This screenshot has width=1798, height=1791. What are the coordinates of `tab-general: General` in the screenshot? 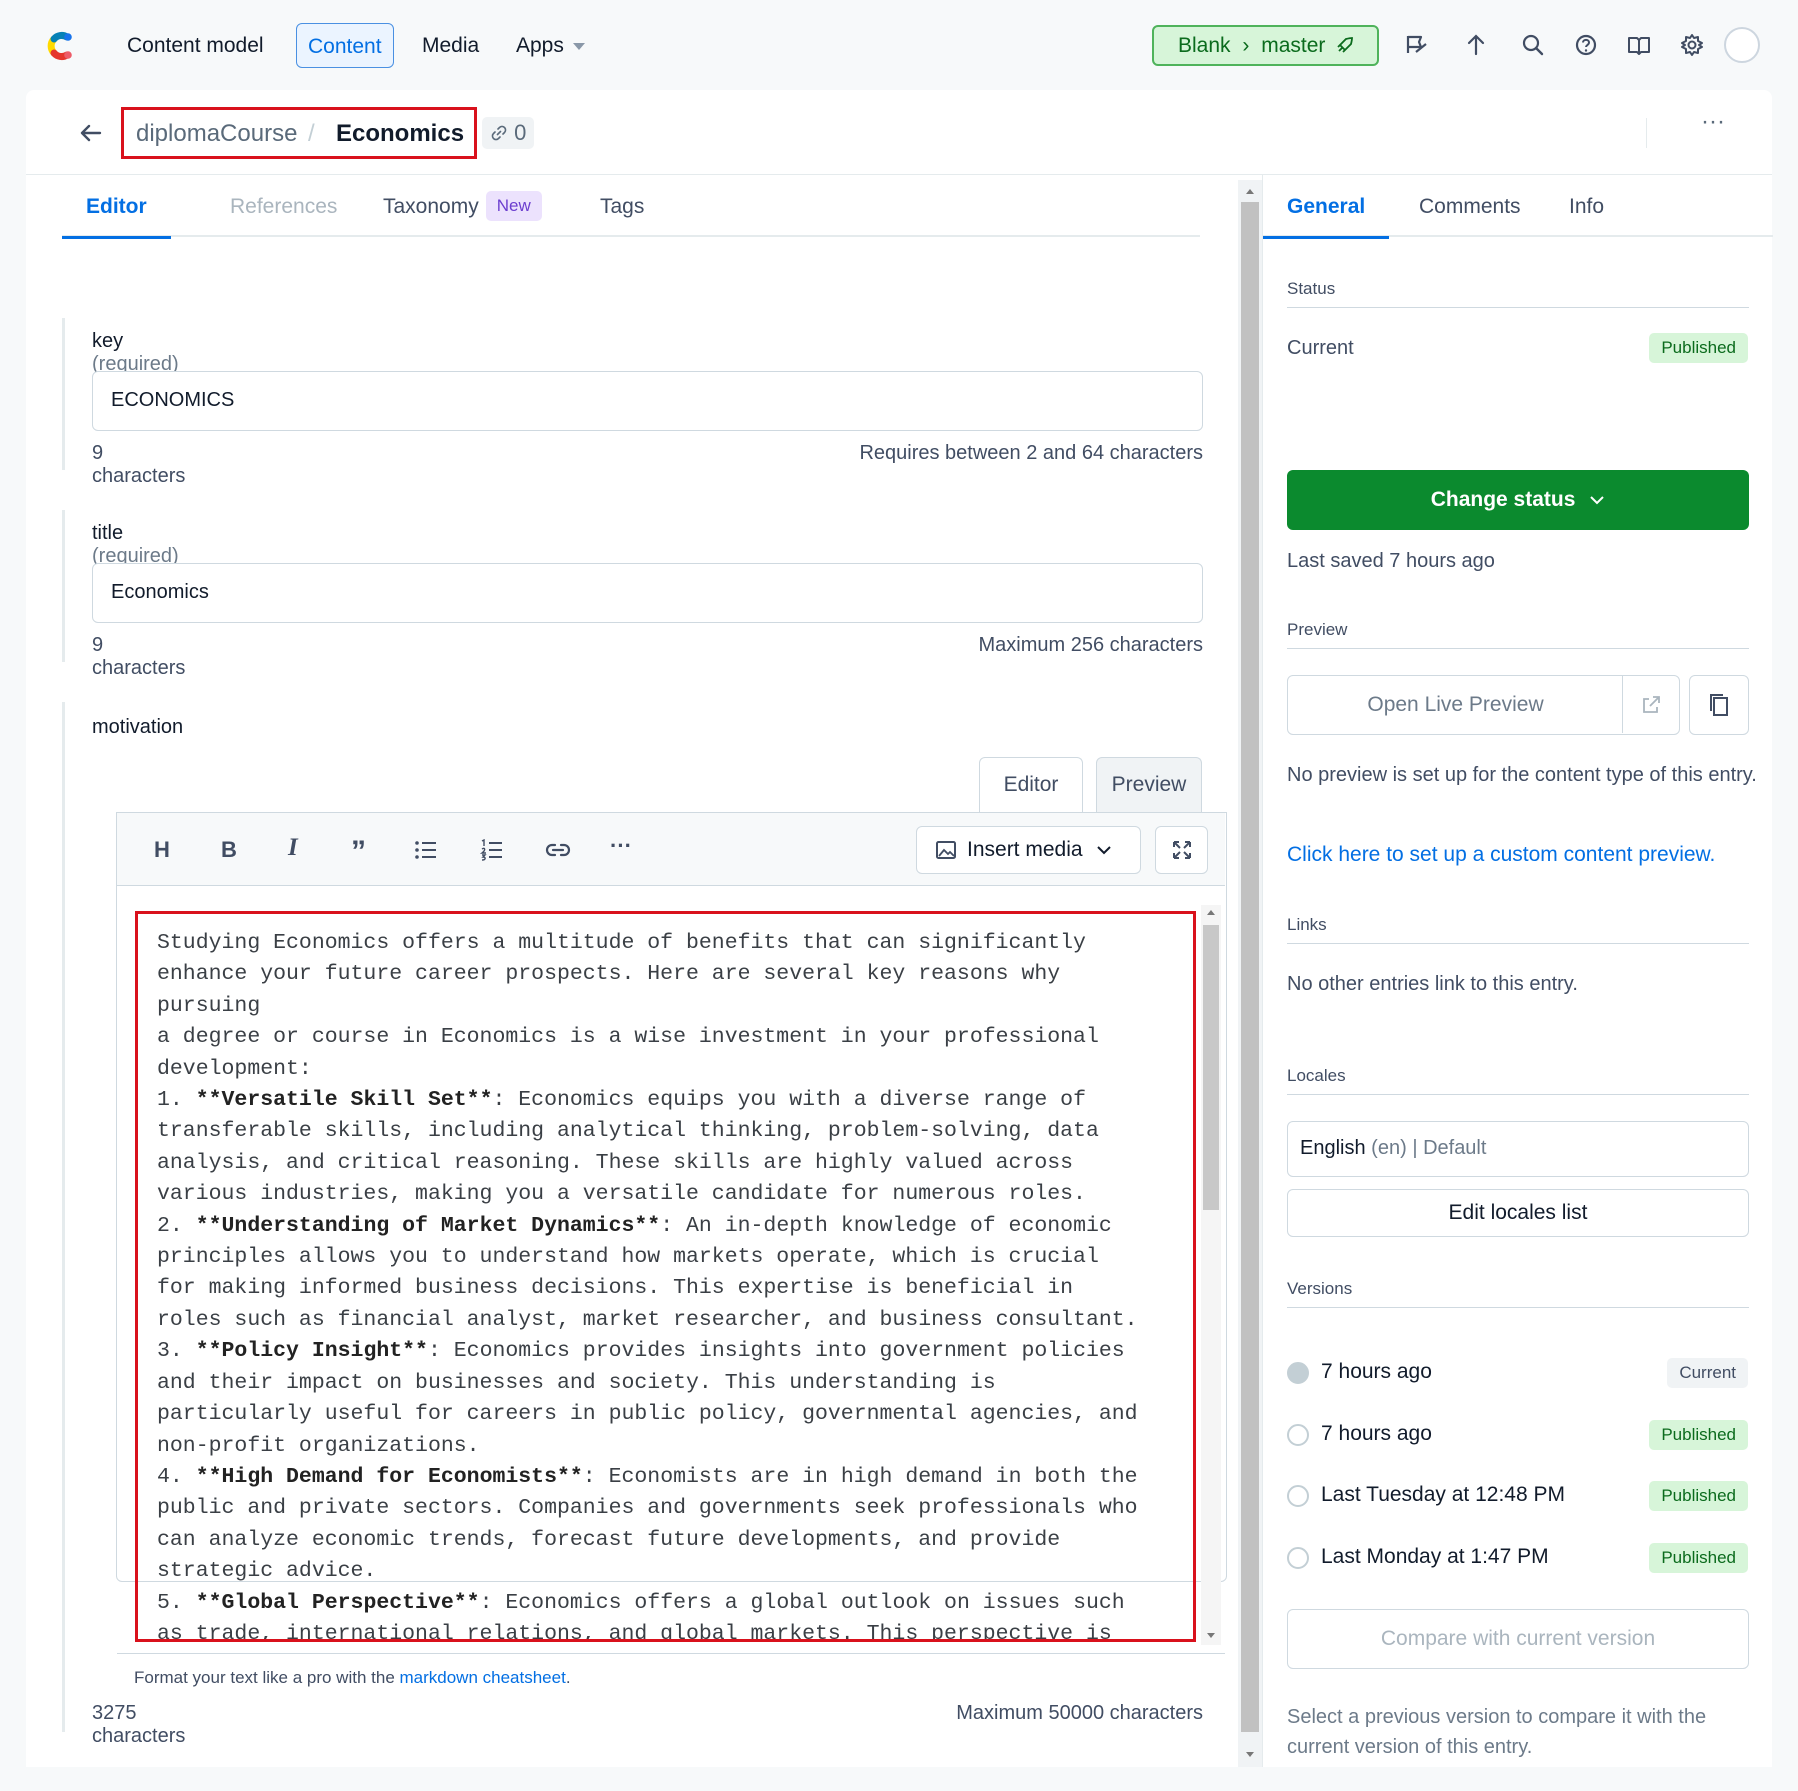 It's located at (1326, 207).